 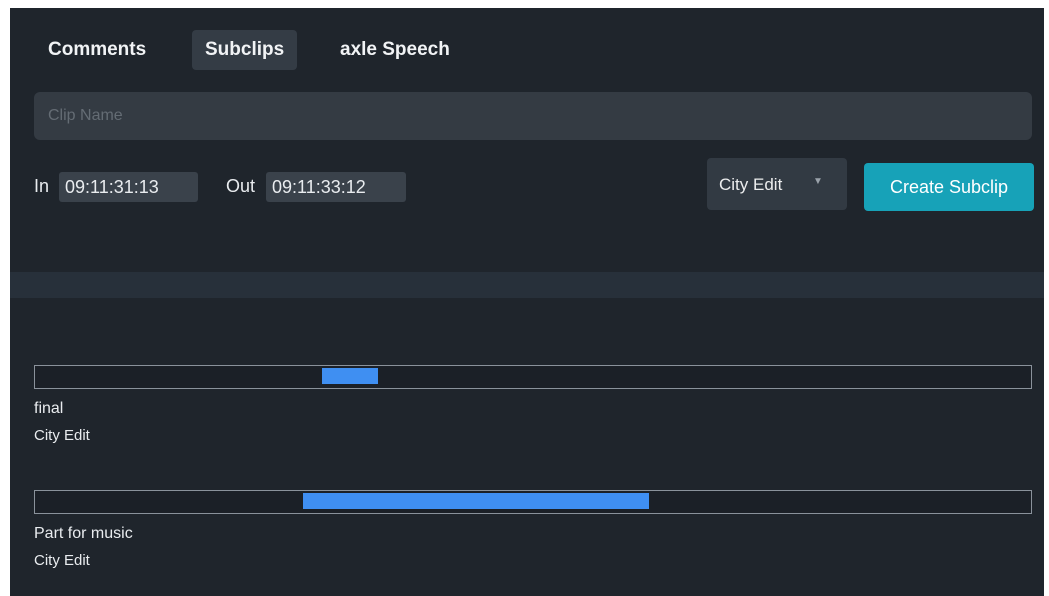 I want to click on edit-select-dropdown: City Edit ▼, so click(x=777, y=184).